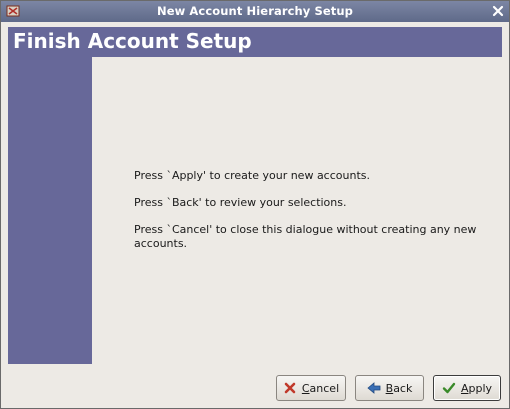  I want to click on back-label: Back, so click(399, 388).